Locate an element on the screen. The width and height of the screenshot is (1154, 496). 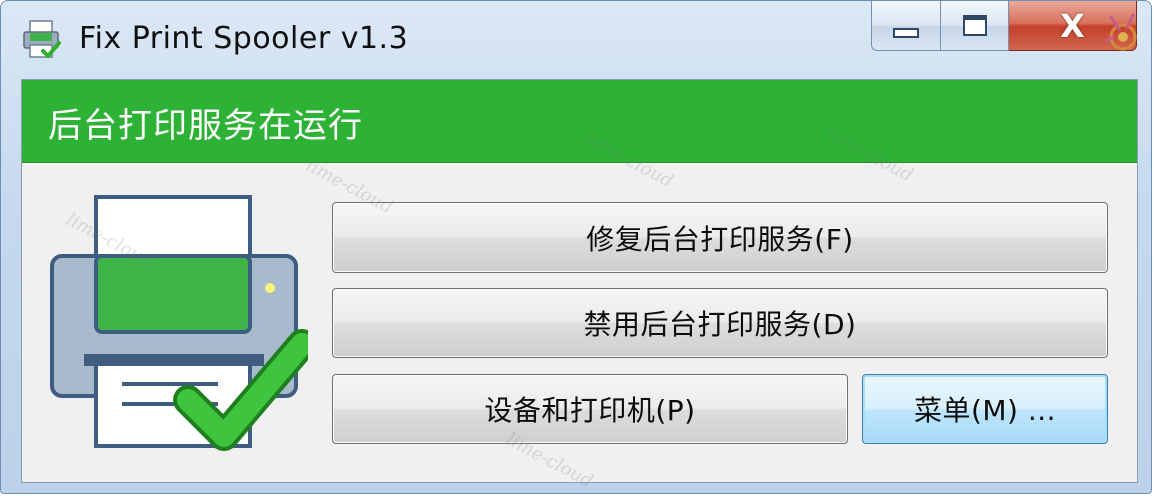
maximize-icon is located at coordinates (974, 25).